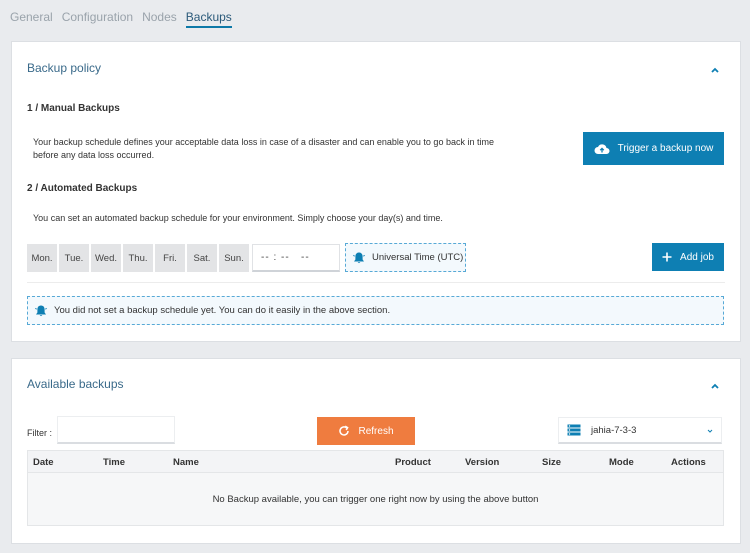 The width and height of the screenshot is (750, 553). I want to click on column-version: Version, so click(482, 462).